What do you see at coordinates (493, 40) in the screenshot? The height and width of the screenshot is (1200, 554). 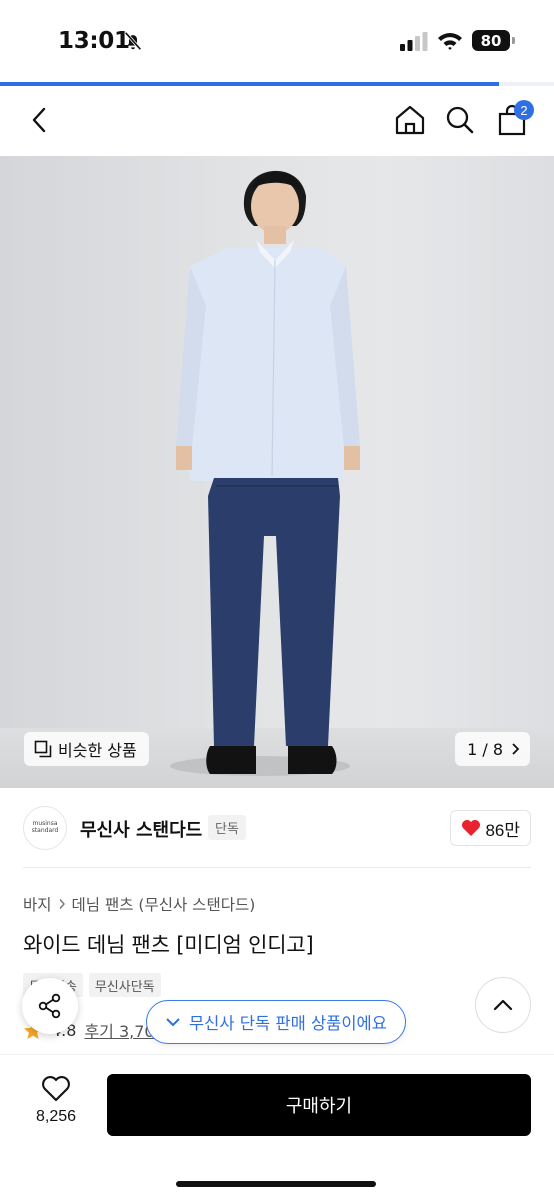 I see `battery-indicator: 80` at bounding box center [493, 40].